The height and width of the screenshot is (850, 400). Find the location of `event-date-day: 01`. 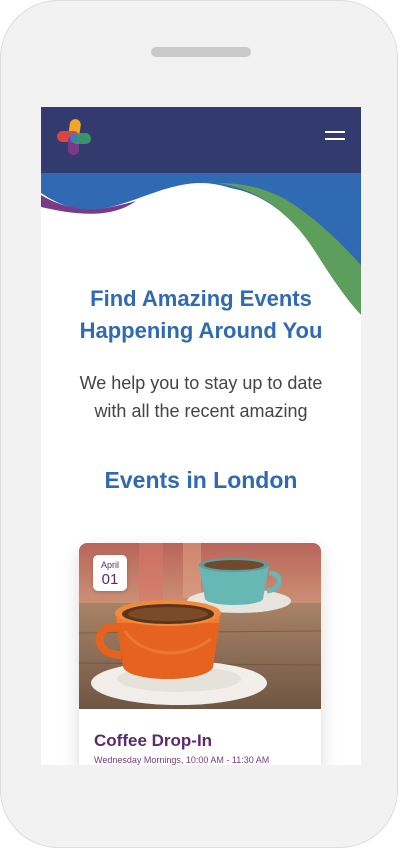

event-date-day: 01 is located at coordinates (110, 579).